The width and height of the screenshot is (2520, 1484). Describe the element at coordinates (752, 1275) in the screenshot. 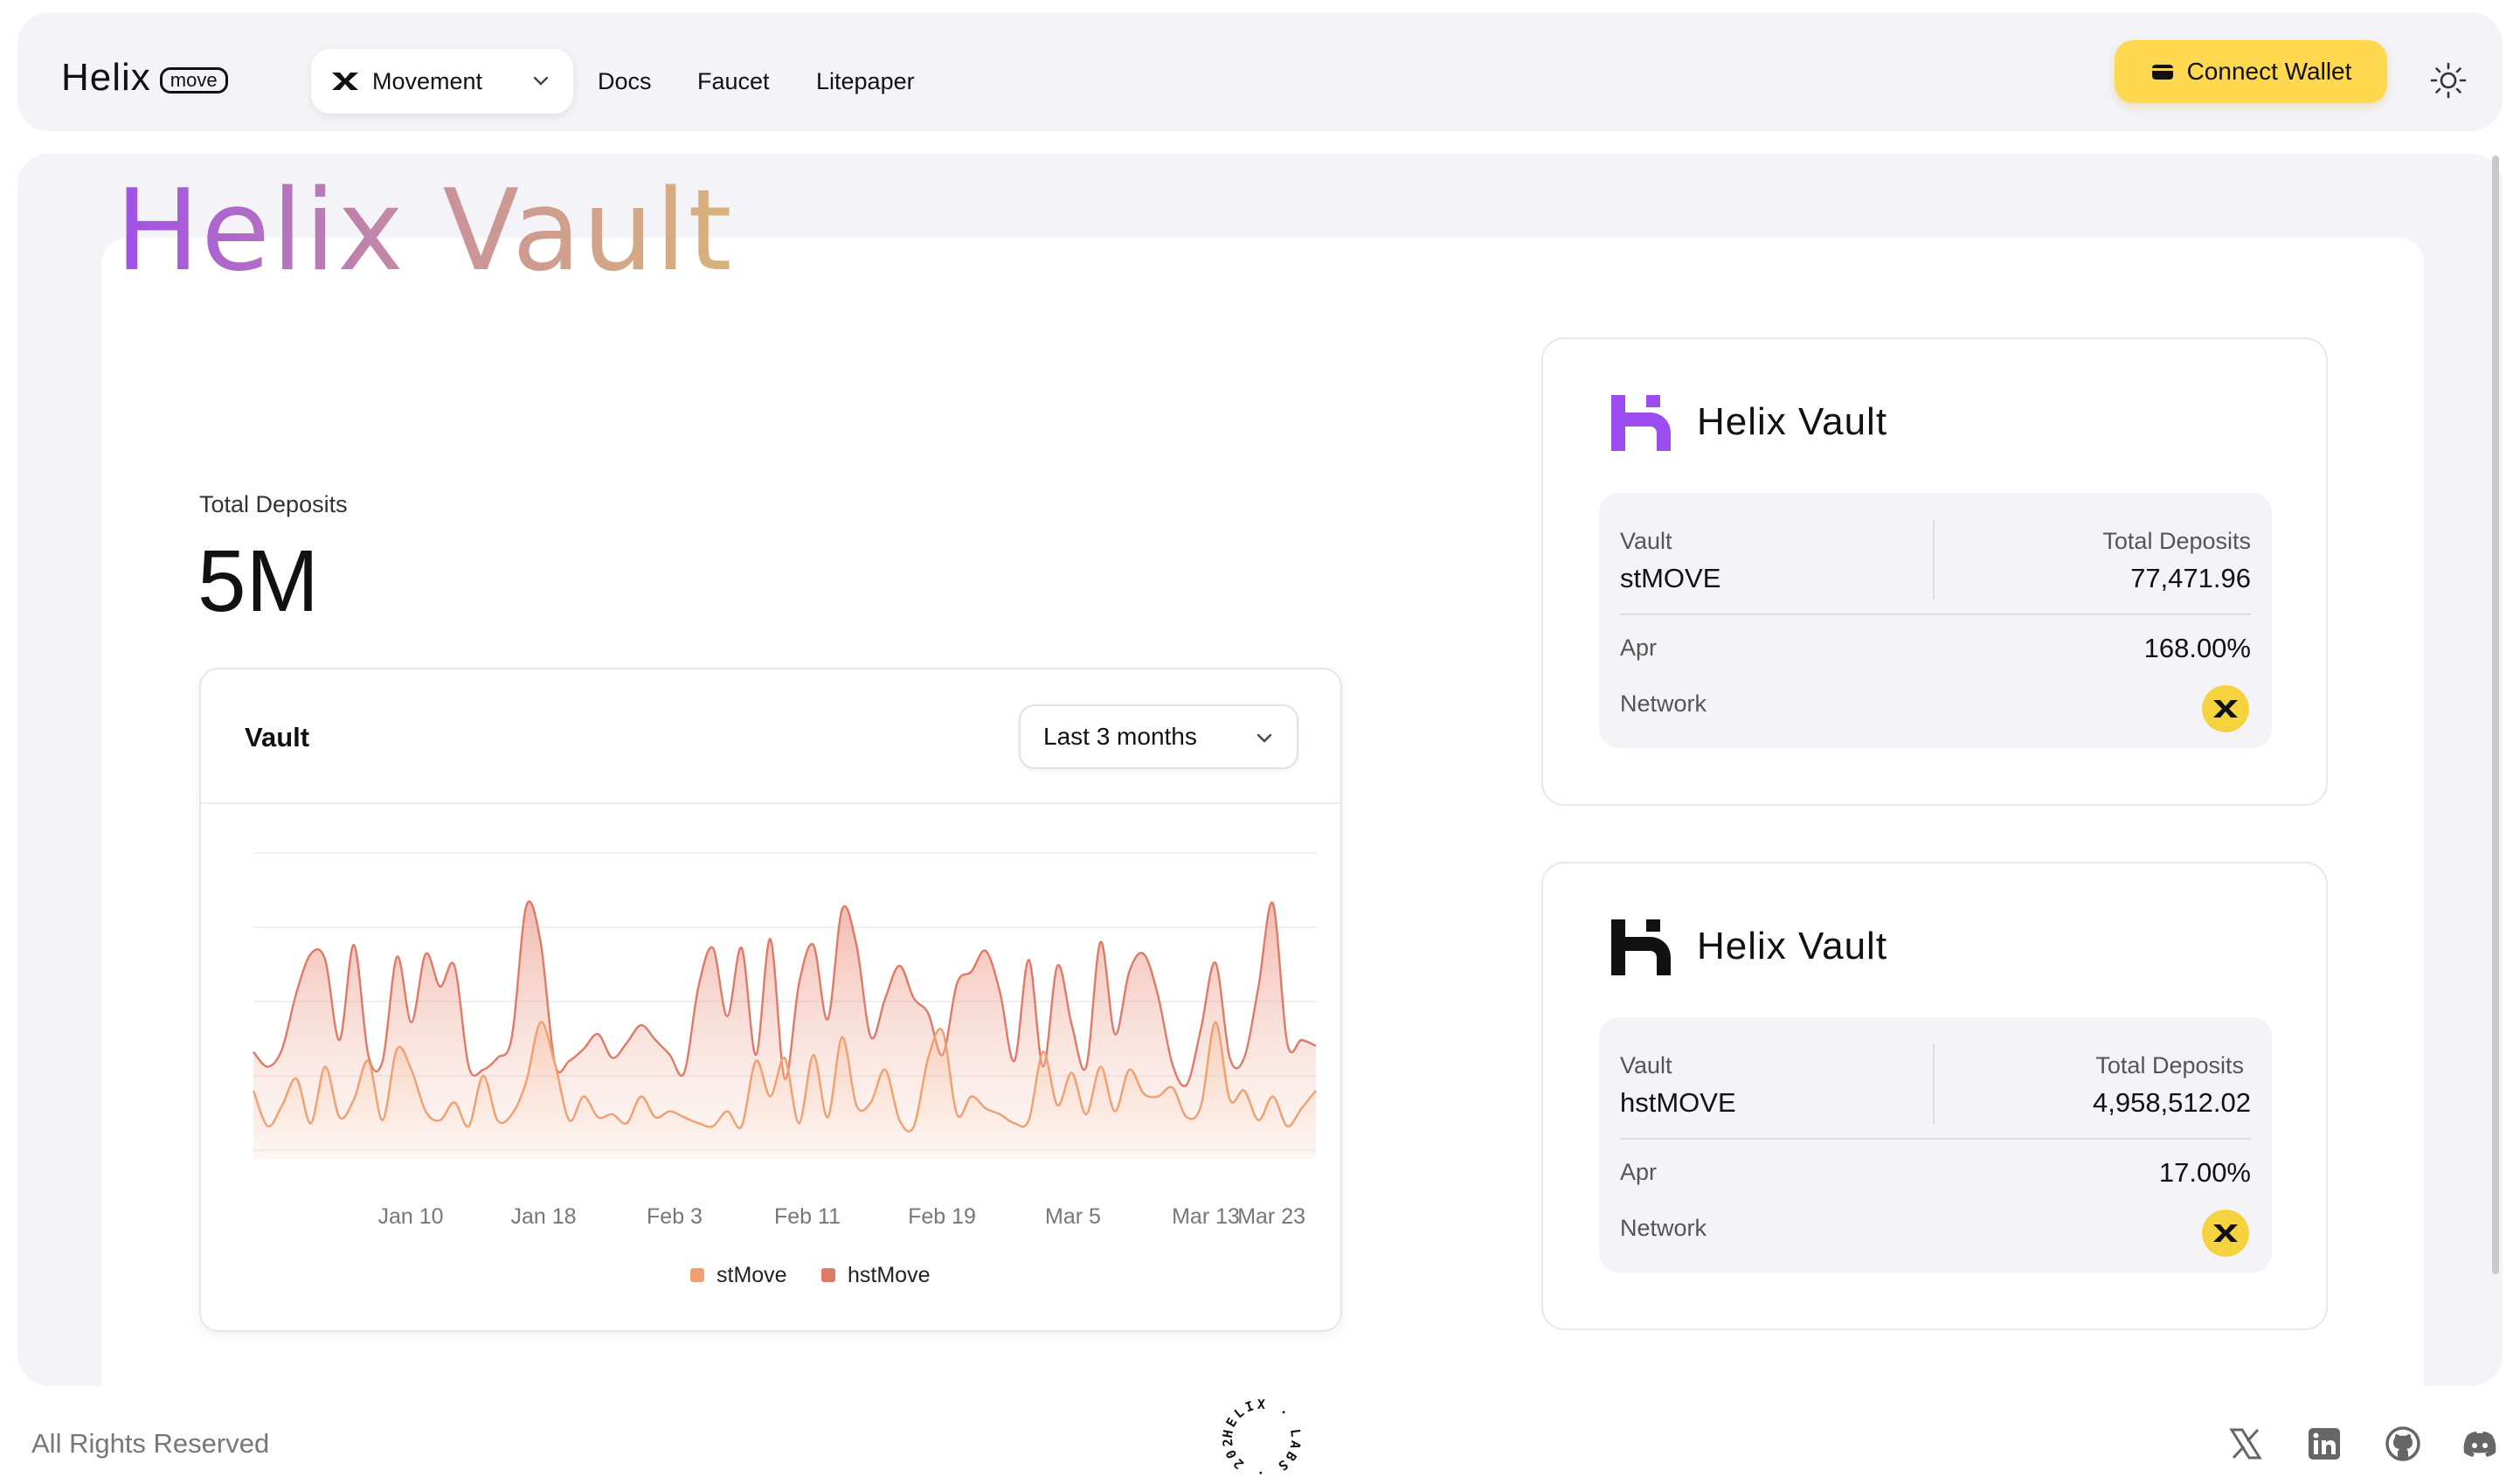

I see `legend-label-stMove: stMove` at that location.